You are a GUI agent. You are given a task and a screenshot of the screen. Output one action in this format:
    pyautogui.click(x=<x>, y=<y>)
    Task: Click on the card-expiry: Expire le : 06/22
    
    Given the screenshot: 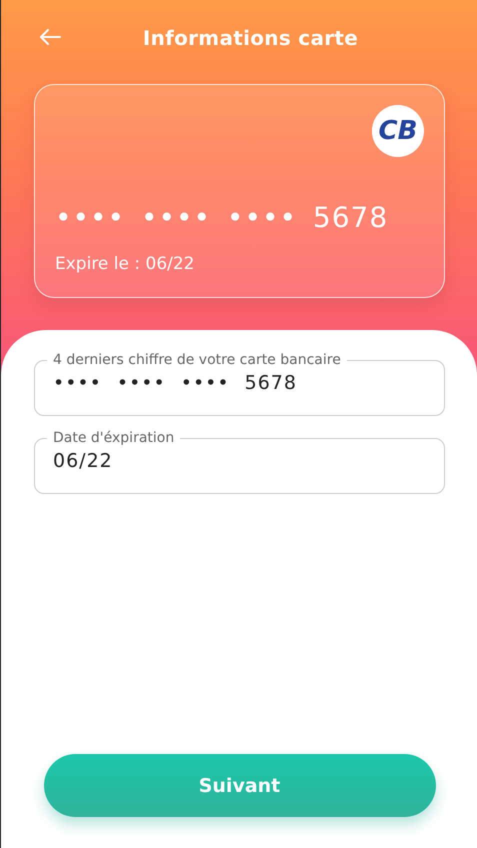 What is the action you would take?
    pyautogui.click(x=125, y=264)
    